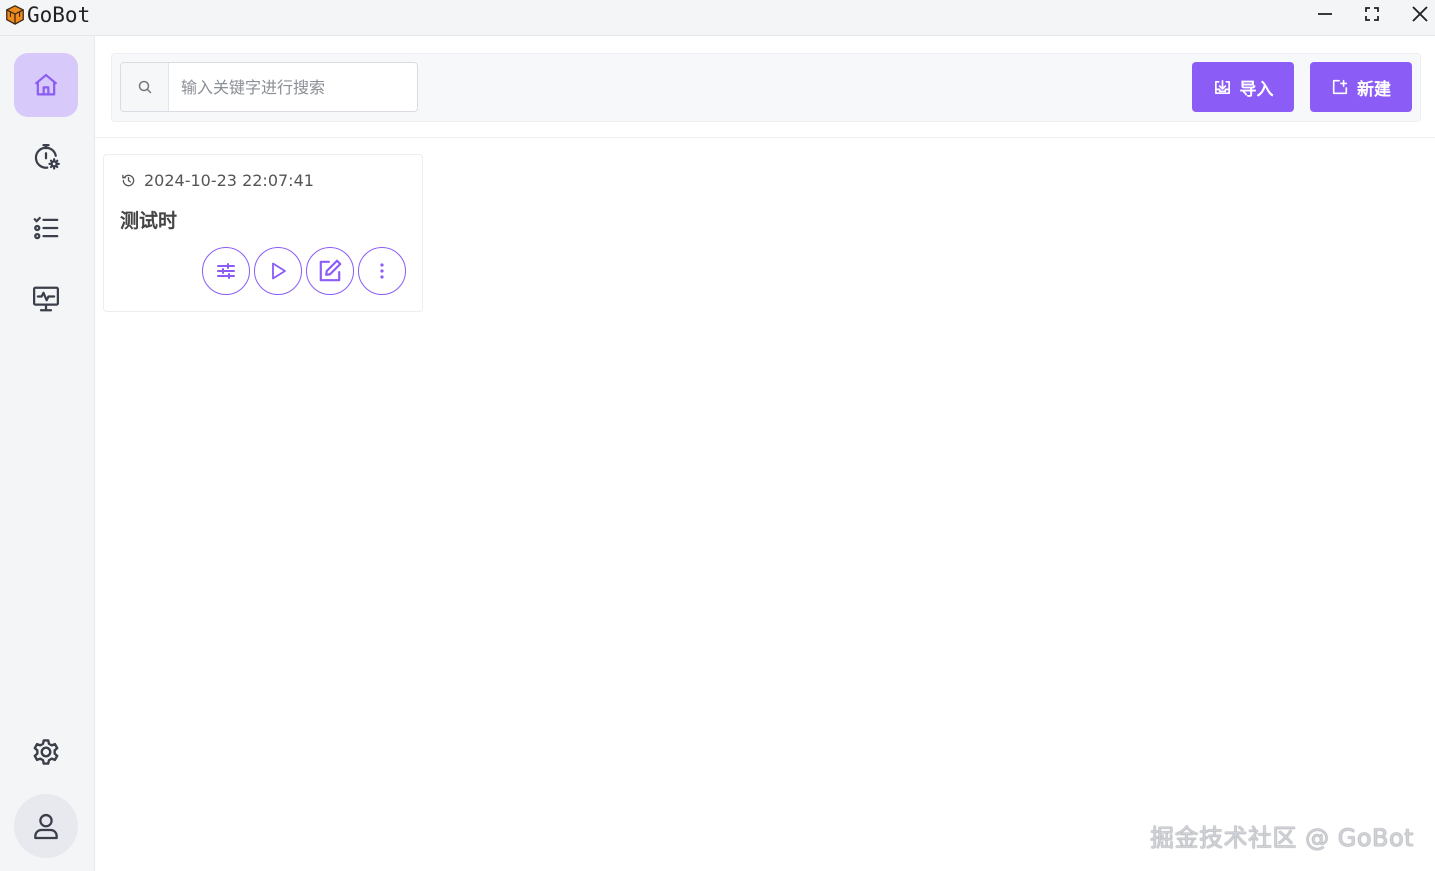  I want to click on card-run-button, so click(278, 271).